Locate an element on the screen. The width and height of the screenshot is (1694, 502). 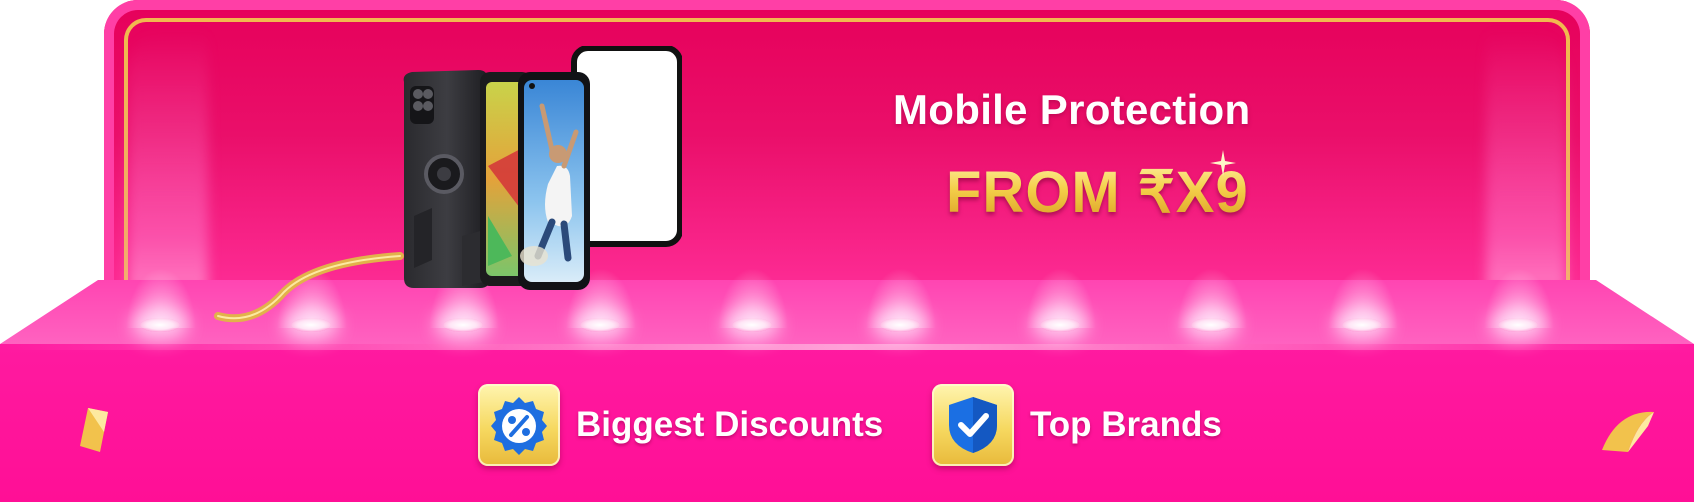
sparkle-icon is located at coordinates (1223, 163).